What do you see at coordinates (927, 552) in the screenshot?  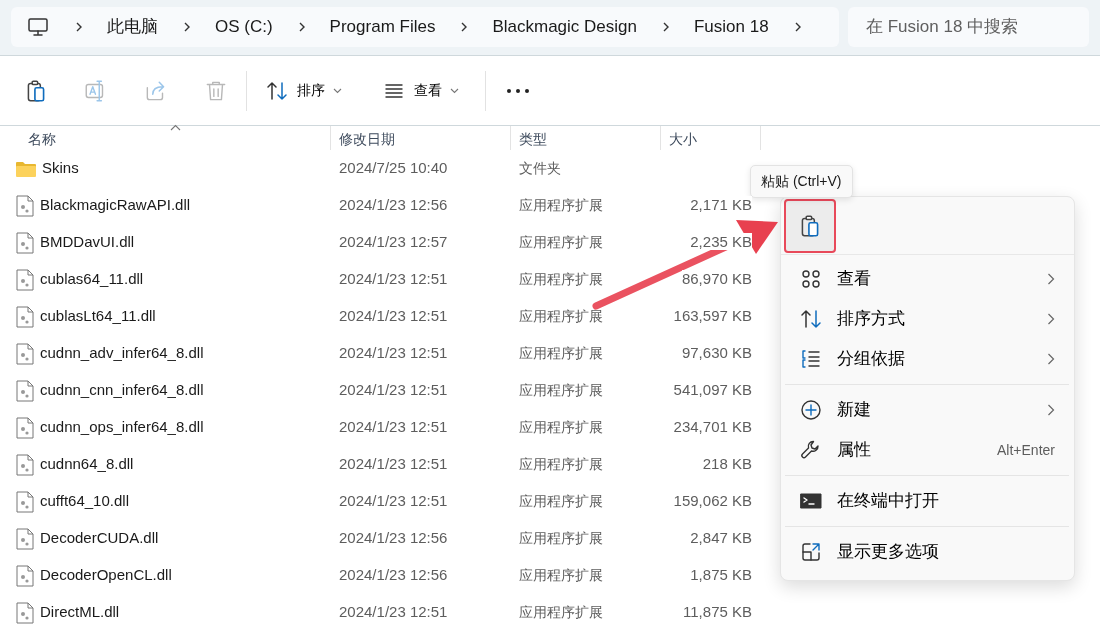 I see `menu-item: 显示更多选项` at bounding box center [927, 552].